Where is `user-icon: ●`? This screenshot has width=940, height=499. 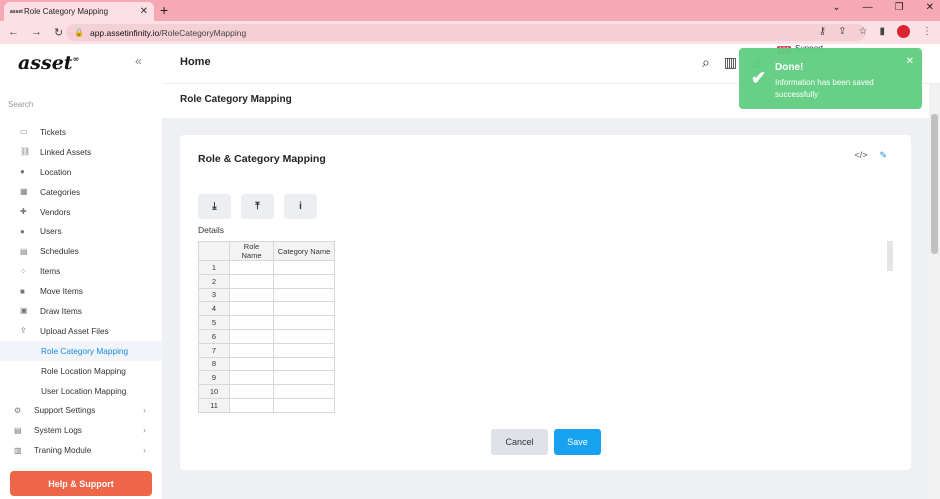
user-icon: ● is located at coordinates (22, 231).